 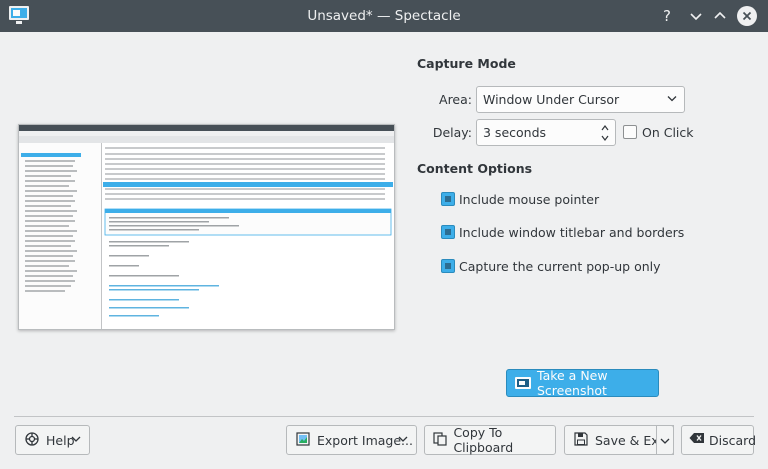 What do you see at coordinates (303, 440) in the screenshot?
I see `image-icon` at bounding box center [303, 440].